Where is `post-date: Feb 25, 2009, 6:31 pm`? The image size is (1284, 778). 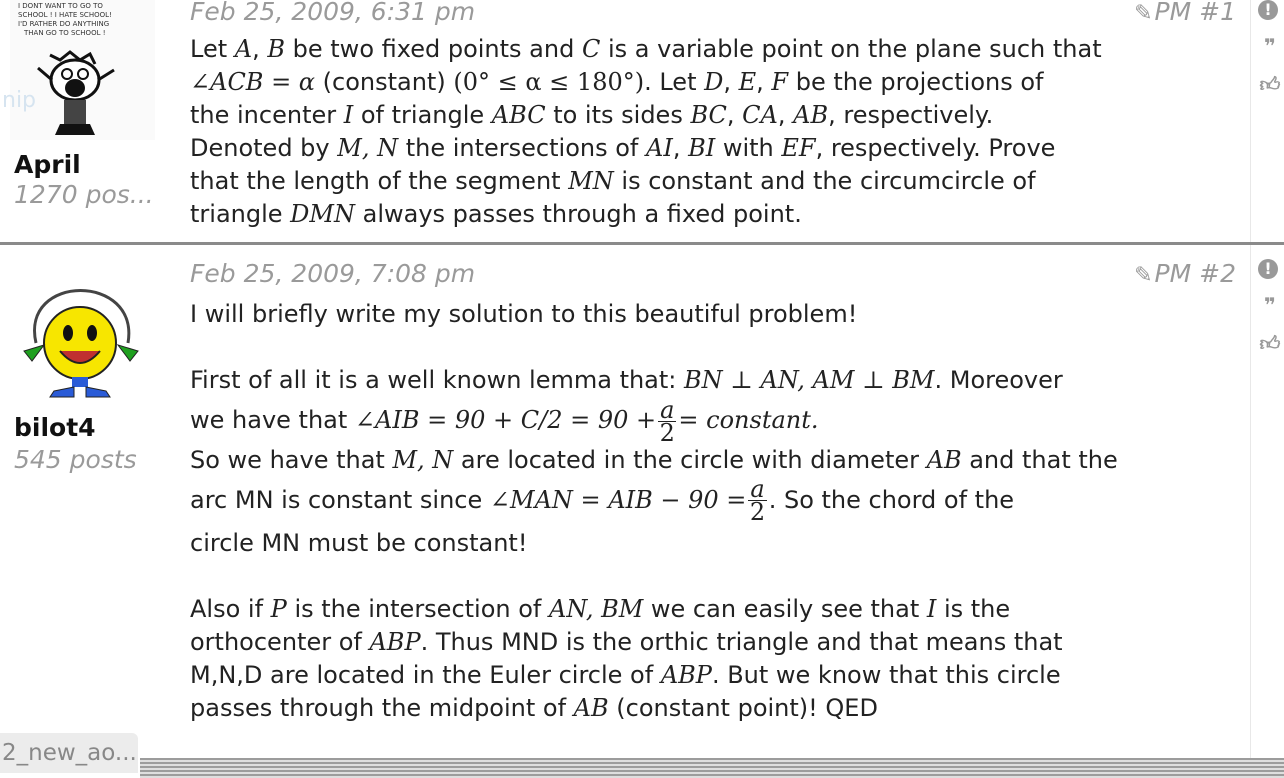 post-date: Feb 25, 2009, 6:31 pm is located at coordinates (333, 13).